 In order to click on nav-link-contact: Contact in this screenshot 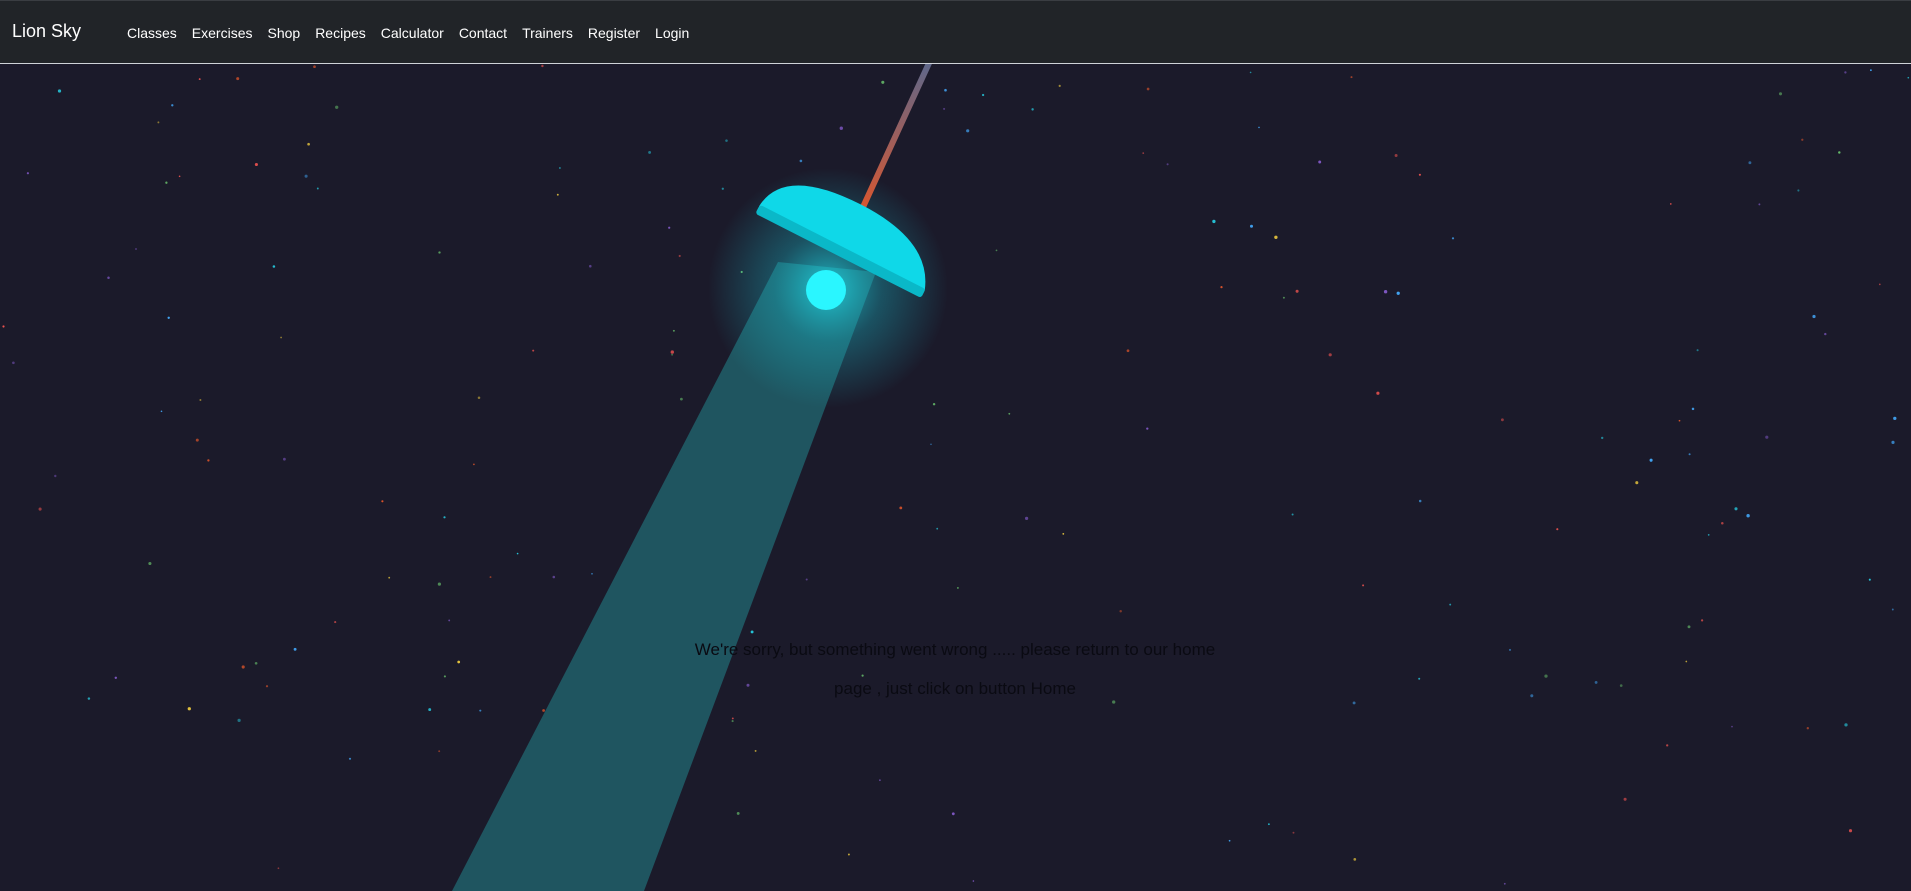, I will do `click(483, 33)`.